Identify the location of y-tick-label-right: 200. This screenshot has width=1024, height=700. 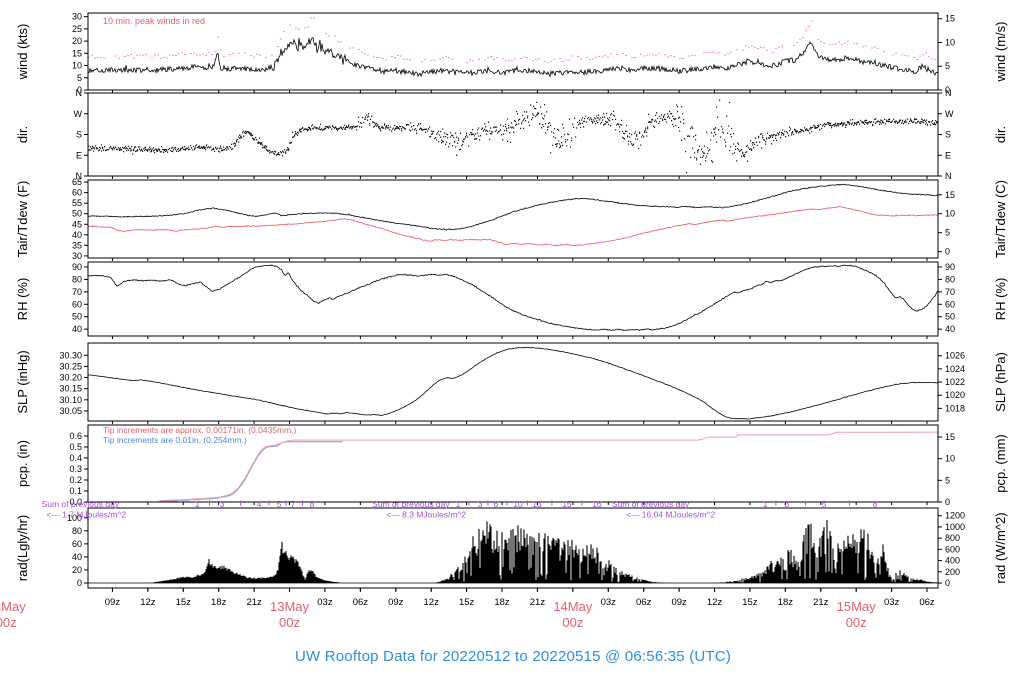
(952, 572).